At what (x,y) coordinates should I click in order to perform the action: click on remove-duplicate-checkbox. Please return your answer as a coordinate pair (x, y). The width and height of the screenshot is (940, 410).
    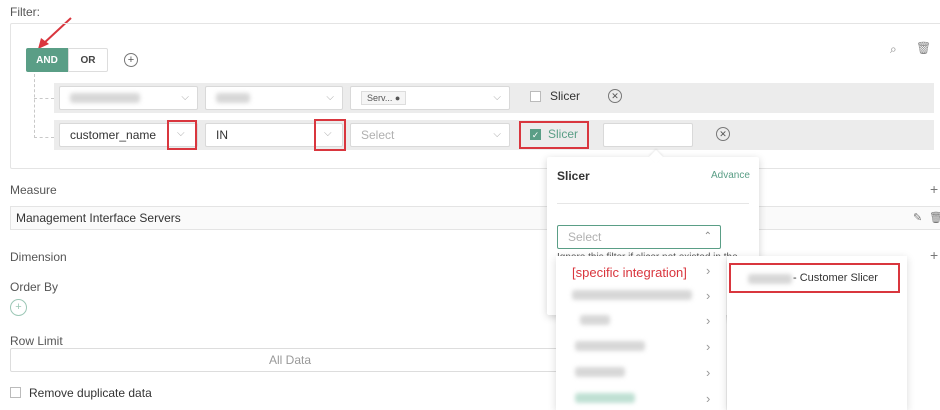
    Looking at the image, I should click on (15, 392).